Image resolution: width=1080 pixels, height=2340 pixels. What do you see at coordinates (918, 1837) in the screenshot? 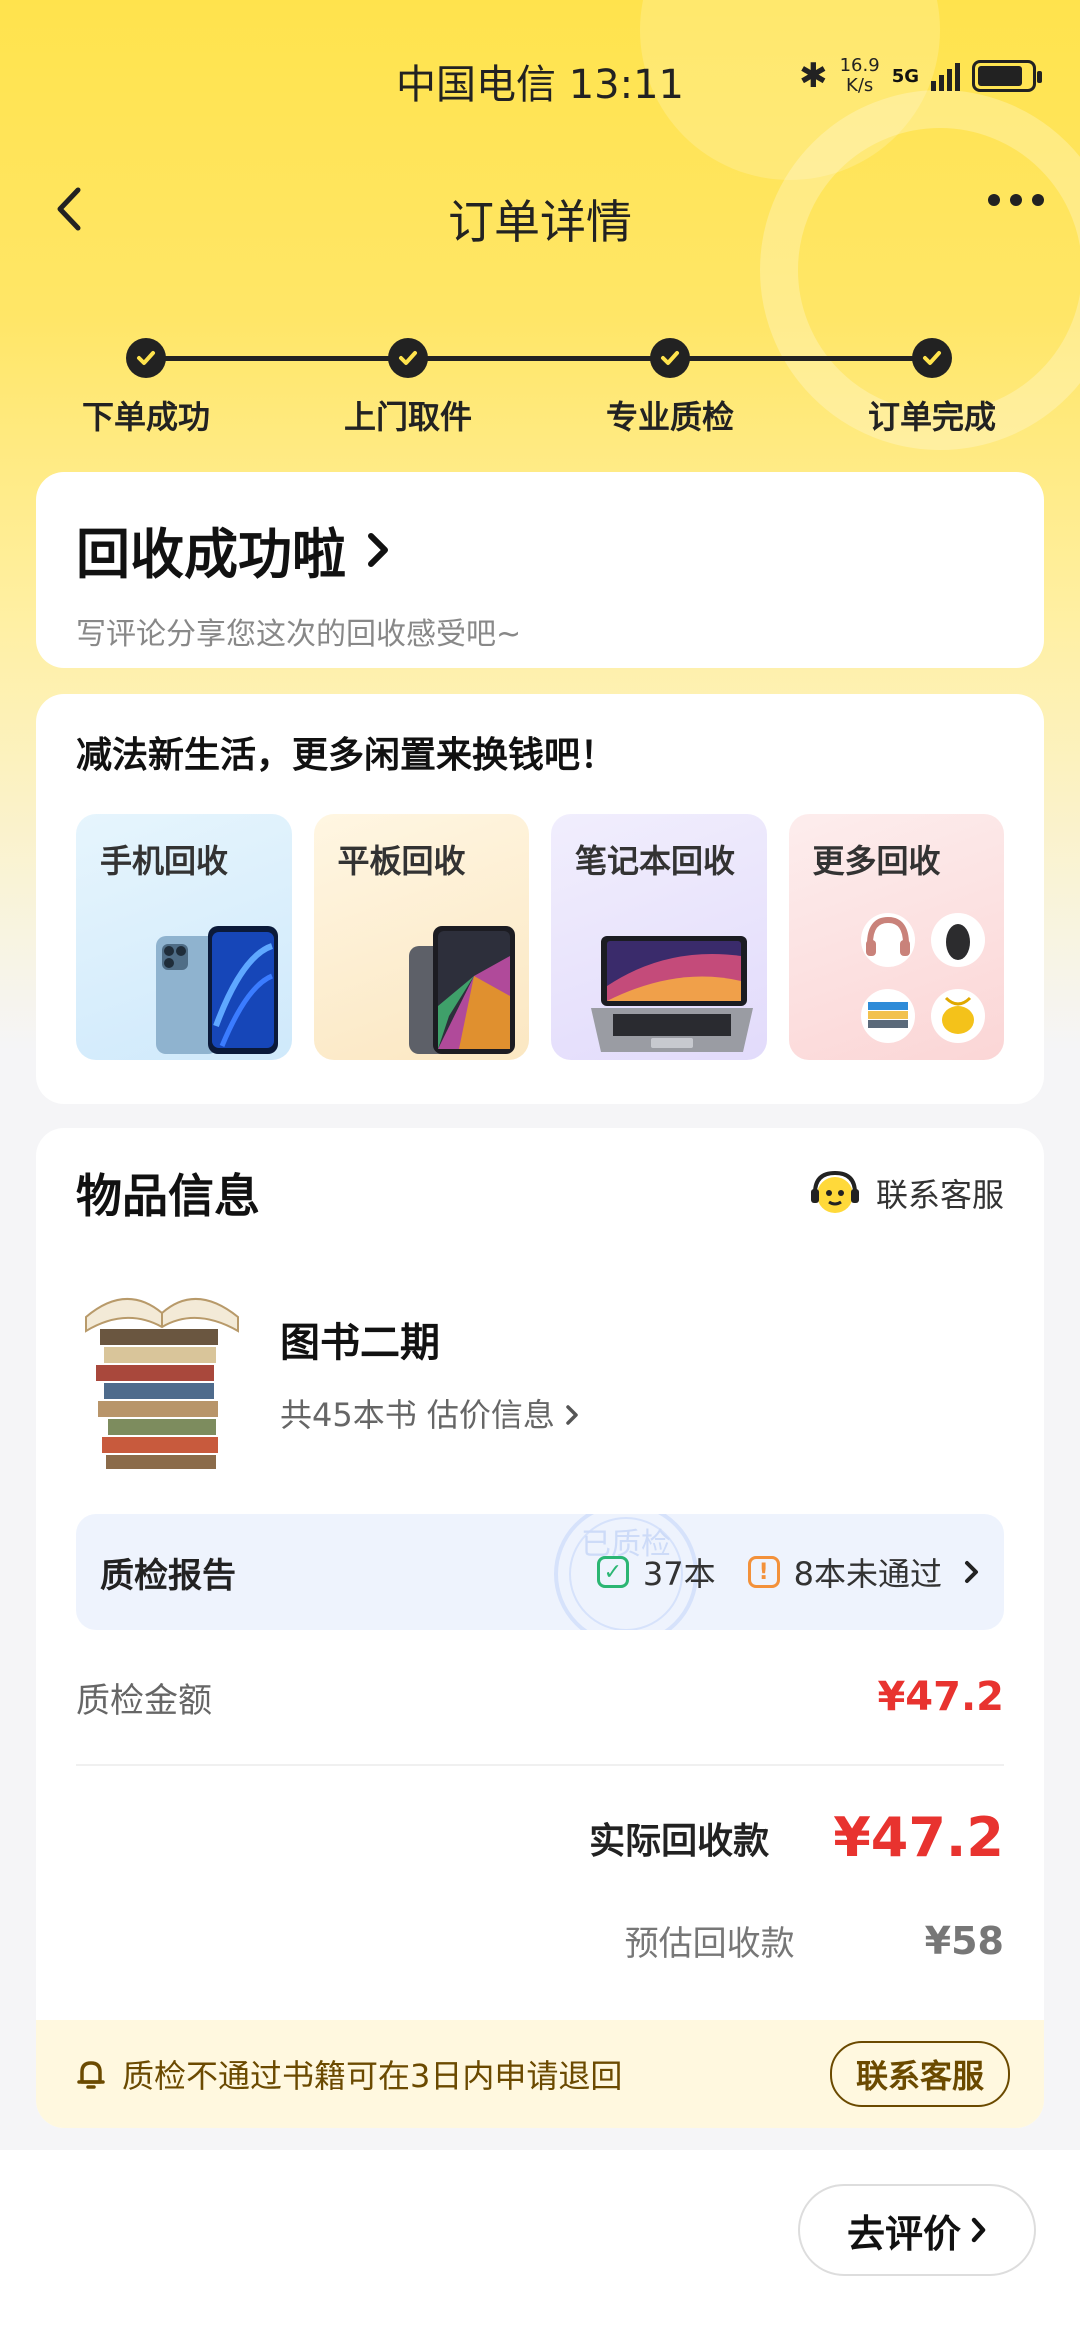
I see `actual-payment-value: ¥47.2` at bounding box center [918, 1837].